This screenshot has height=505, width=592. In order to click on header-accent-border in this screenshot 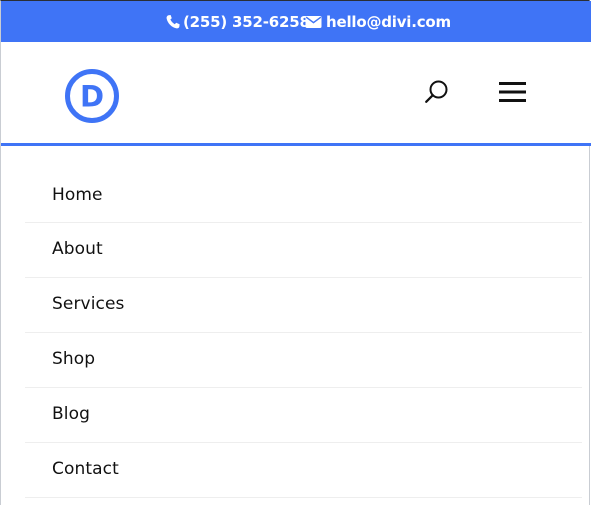, I will do `click(296, 144)`.